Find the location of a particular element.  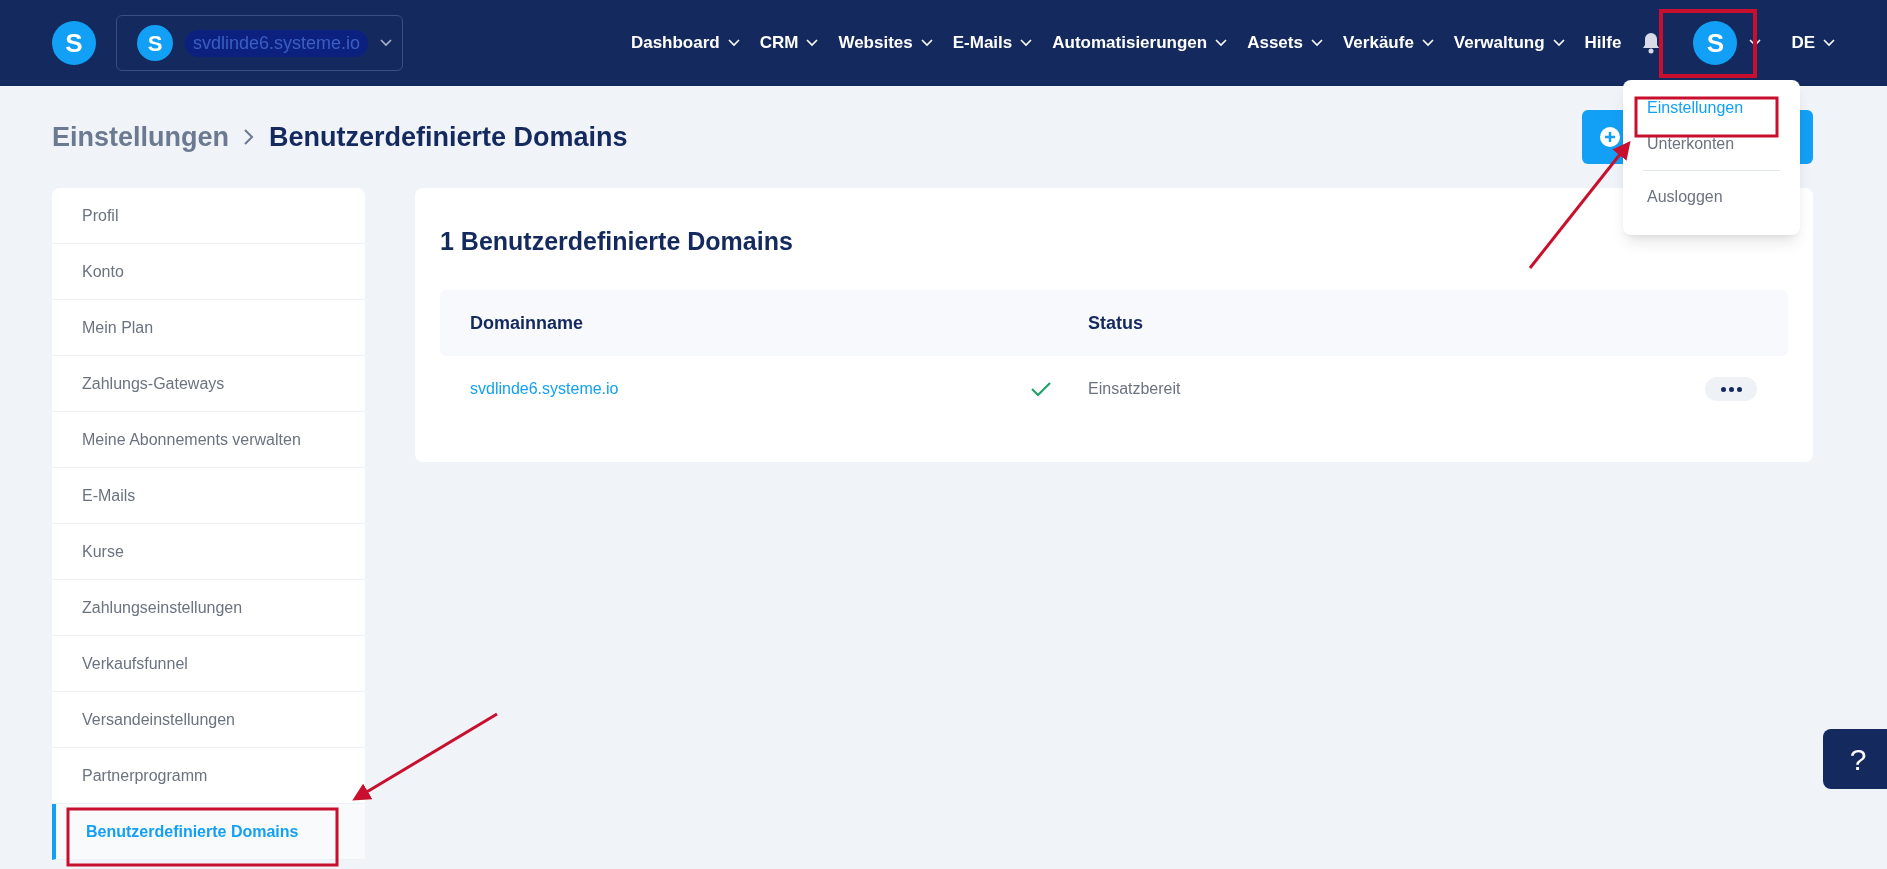

bell-icon is located at coordinates (1651, 43).